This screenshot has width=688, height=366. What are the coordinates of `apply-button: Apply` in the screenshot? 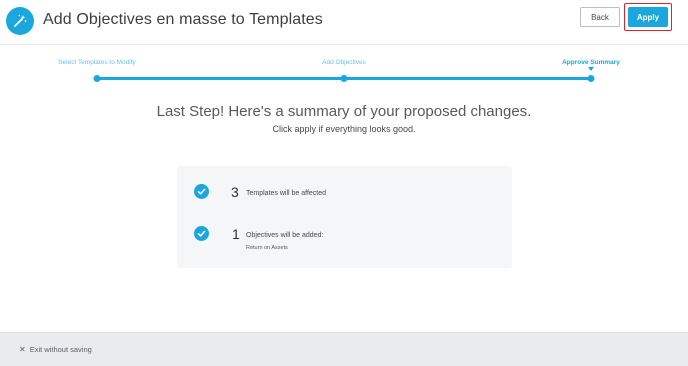 It's located at (648, 17).